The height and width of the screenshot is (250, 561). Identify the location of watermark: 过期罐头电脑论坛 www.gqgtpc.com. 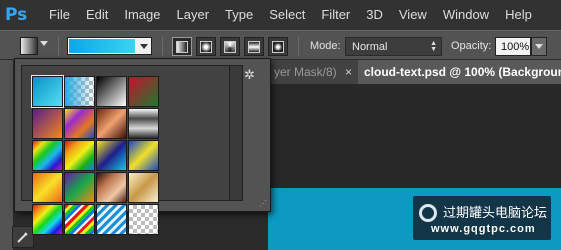
(482, 218).